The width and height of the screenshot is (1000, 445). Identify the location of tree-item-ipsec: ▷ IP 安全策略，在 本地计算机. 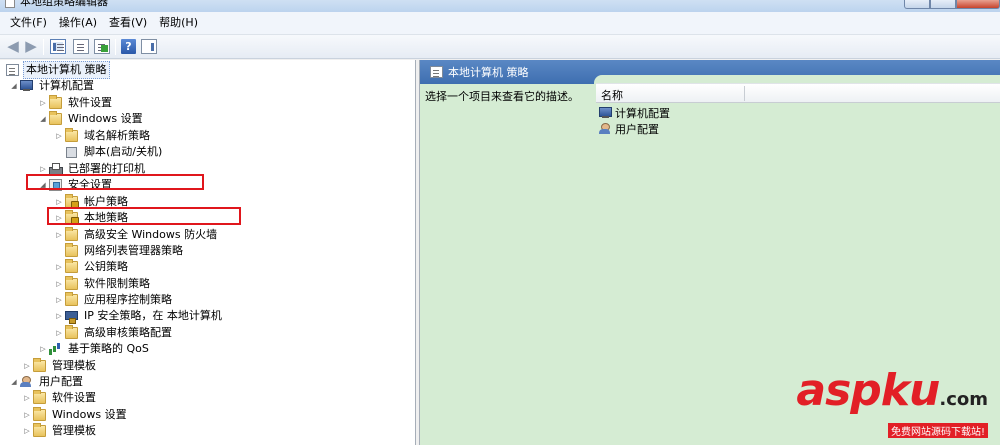
(138, 316).